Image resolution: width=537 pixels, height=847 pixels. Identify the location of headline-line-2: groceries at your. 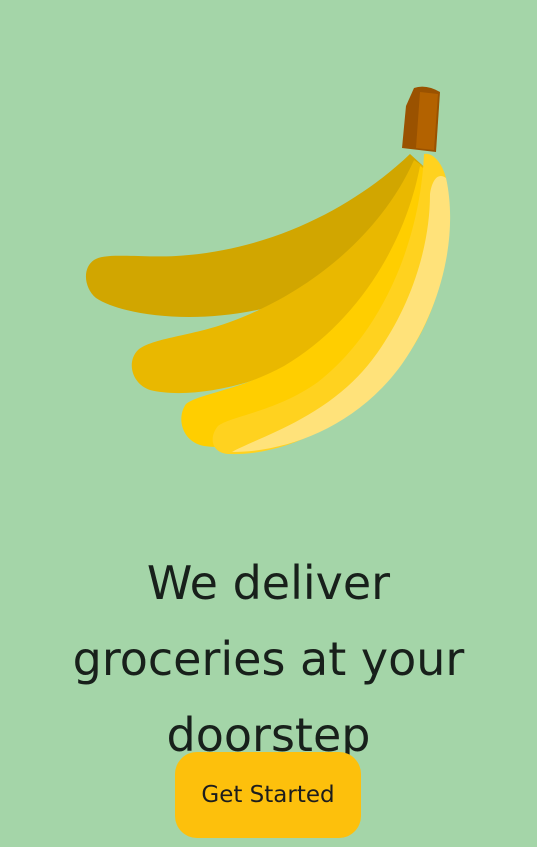
(268, 658).